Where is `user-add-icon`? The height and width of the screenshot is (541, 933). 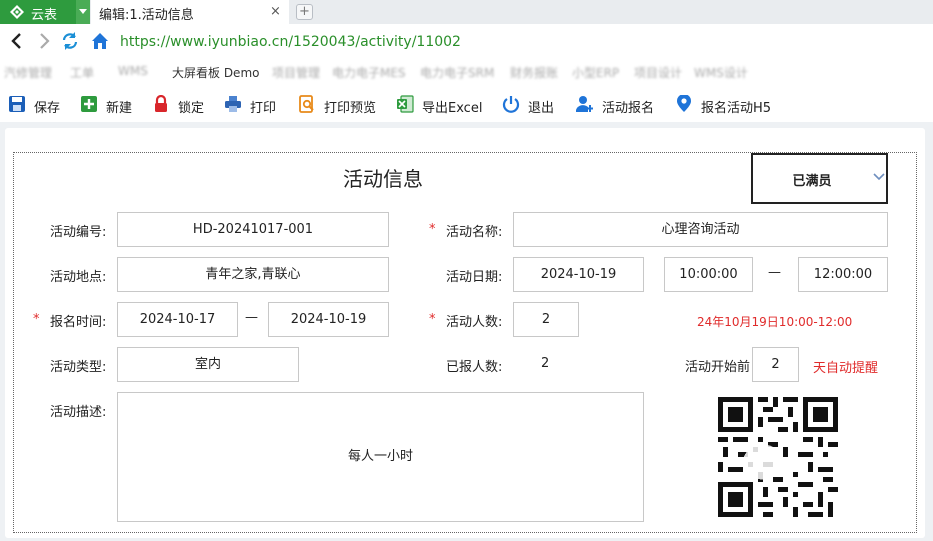
user-add-icon is located at coordinates (584, 104).